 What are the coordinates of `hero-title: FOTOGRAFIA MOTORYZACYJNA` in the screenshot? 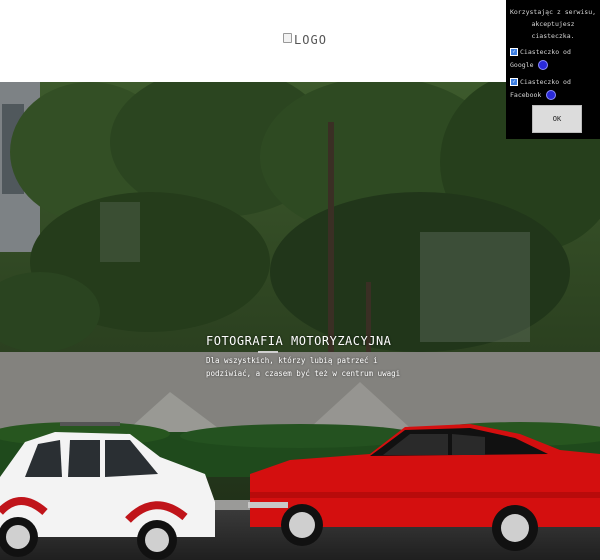 It's located at (299, 341).